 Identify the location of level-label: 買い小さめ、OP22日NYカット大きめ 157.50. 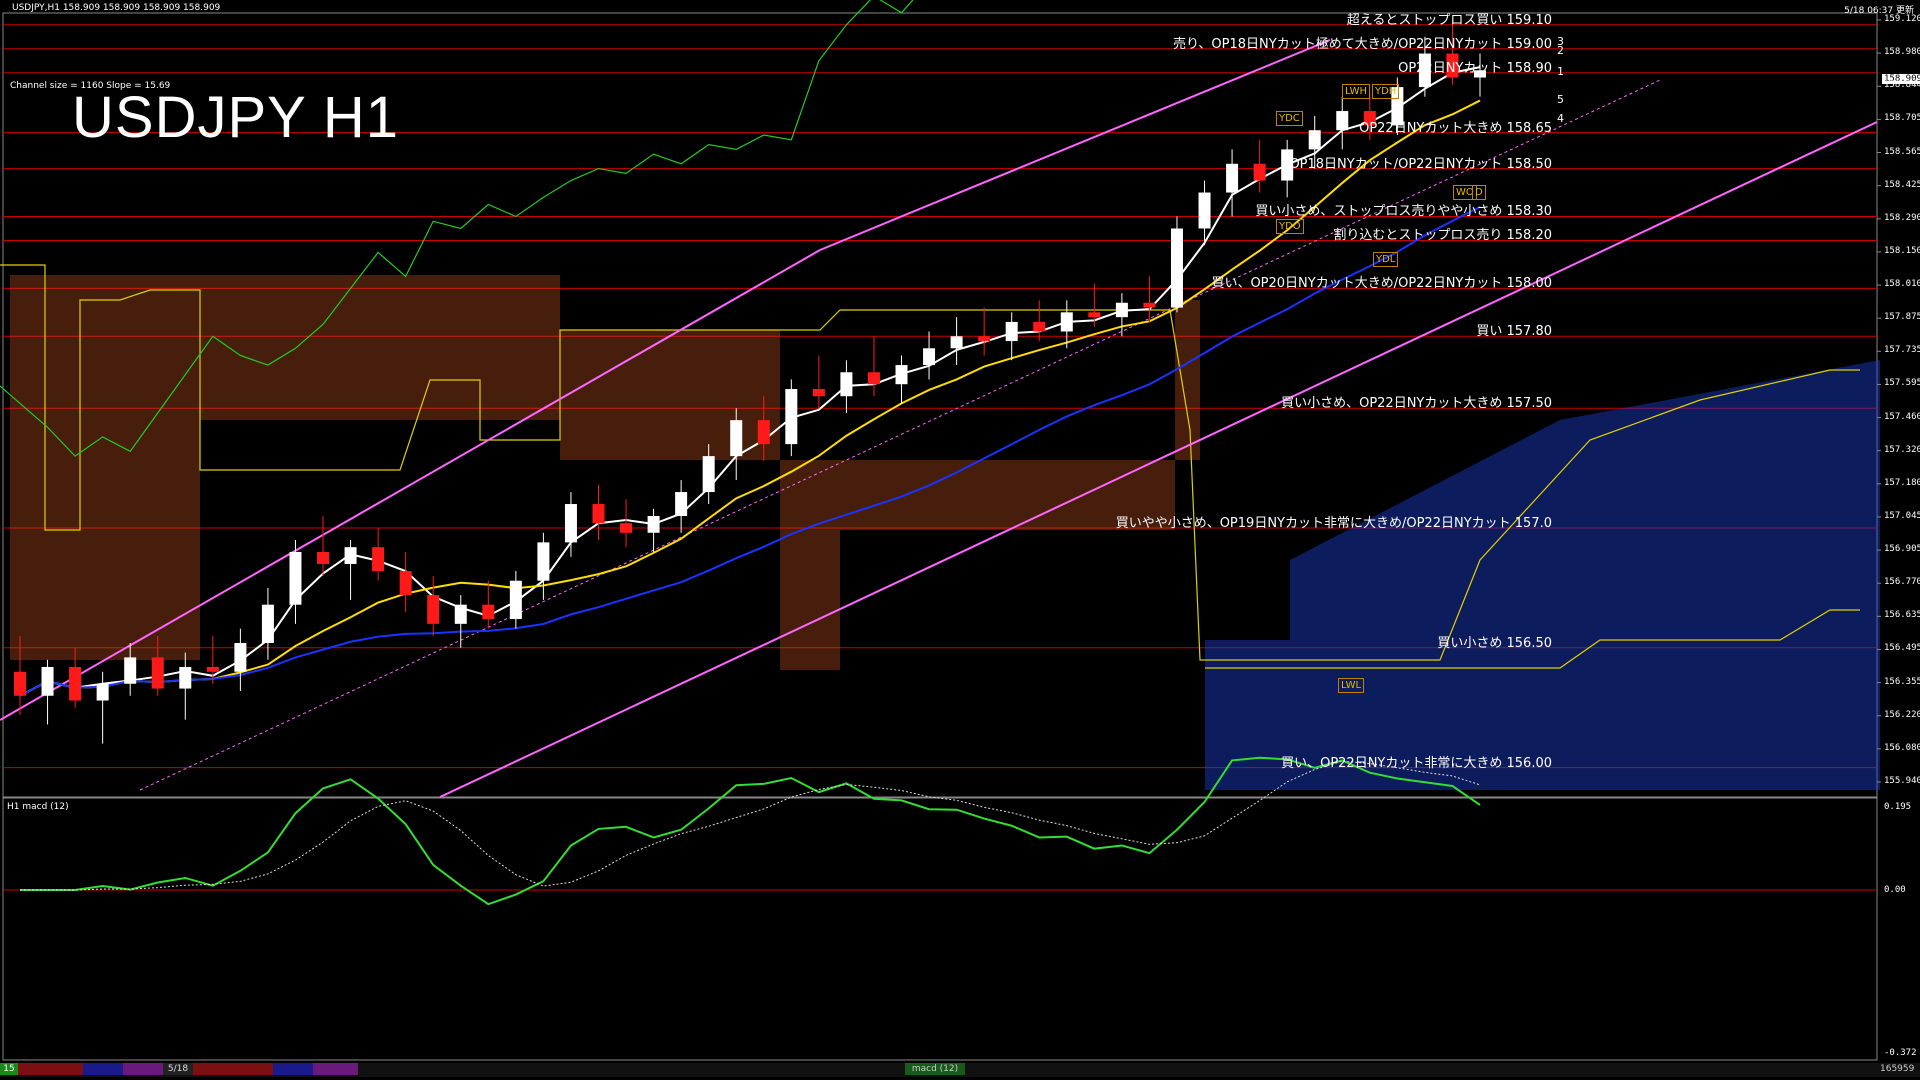
(1416, 404).